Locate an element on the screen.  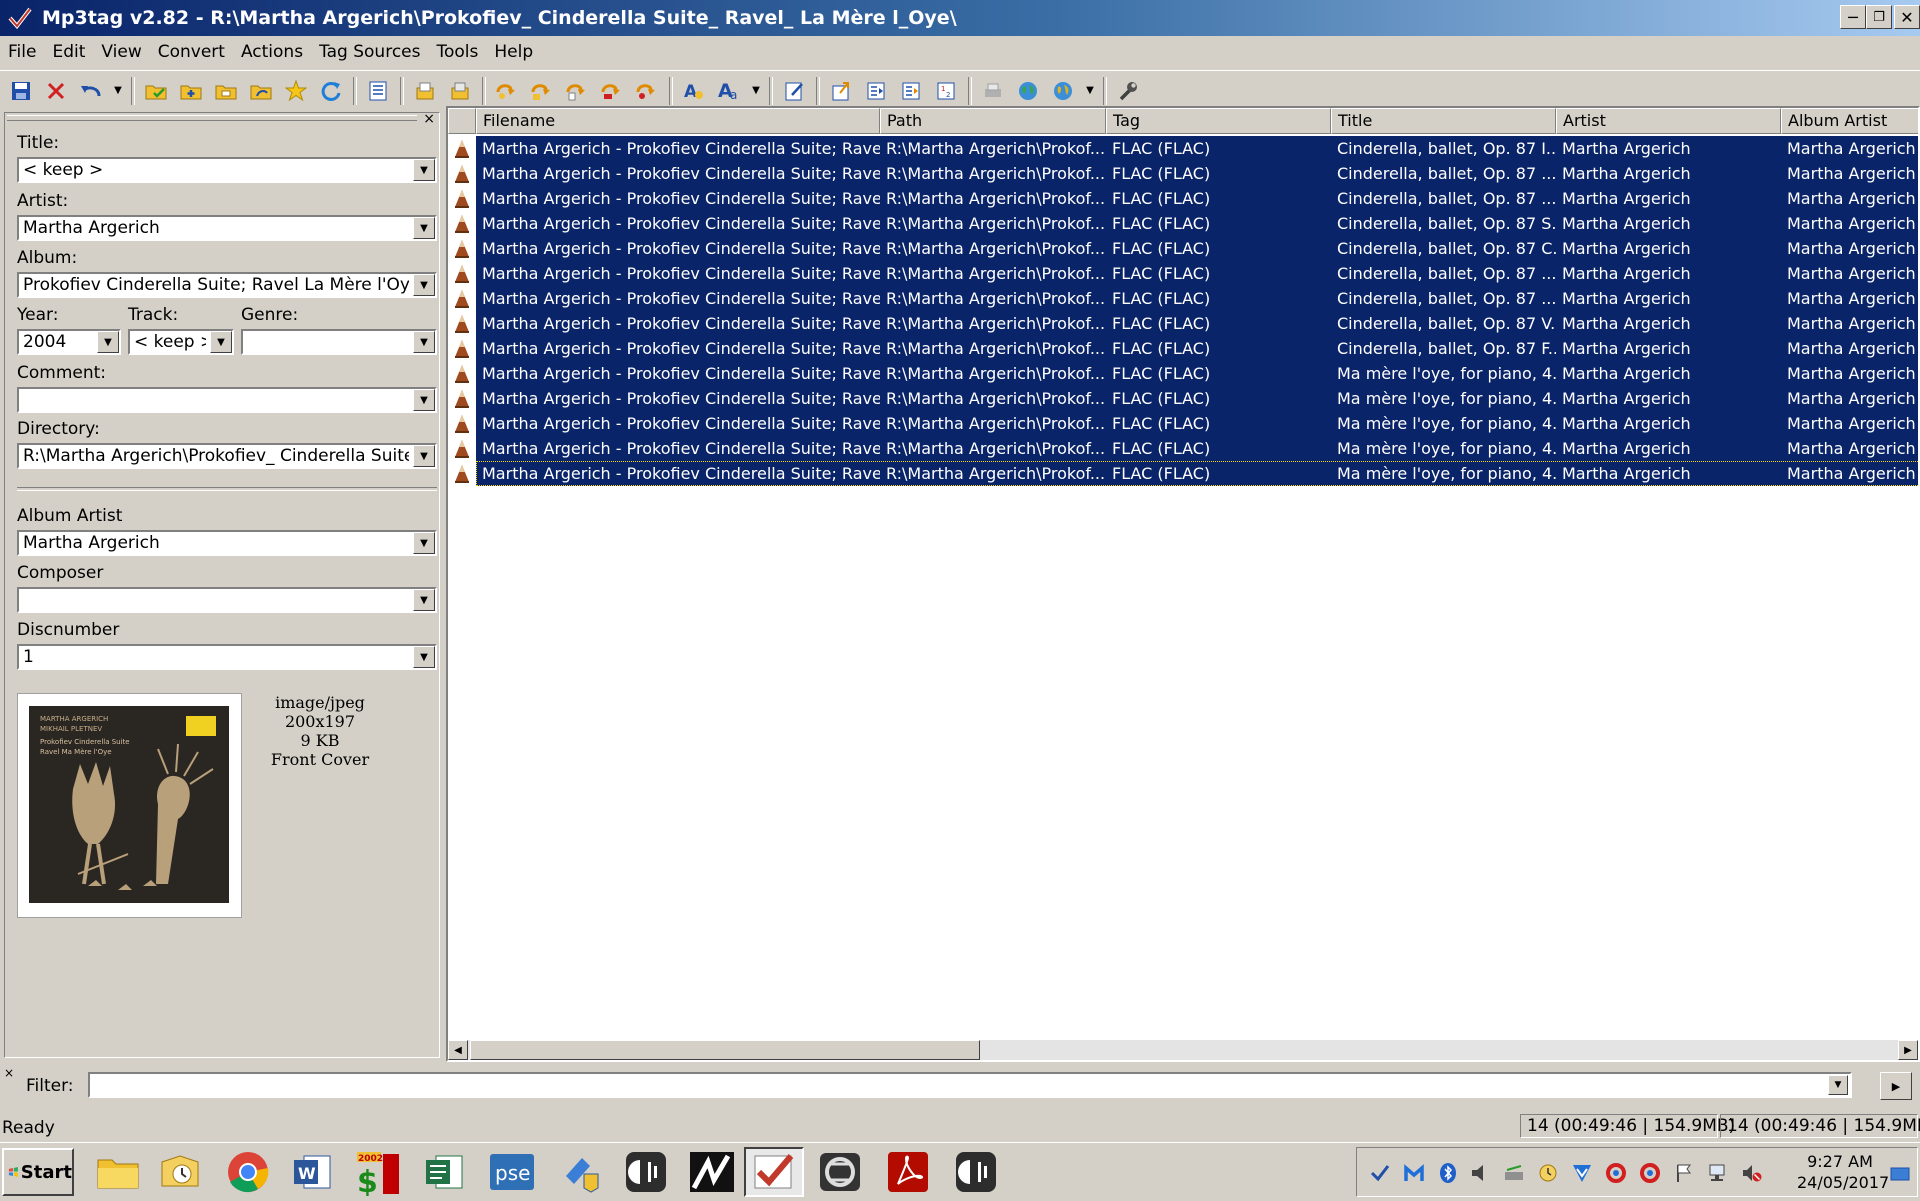
playlist-export-button is located at coordinates (911, 91).